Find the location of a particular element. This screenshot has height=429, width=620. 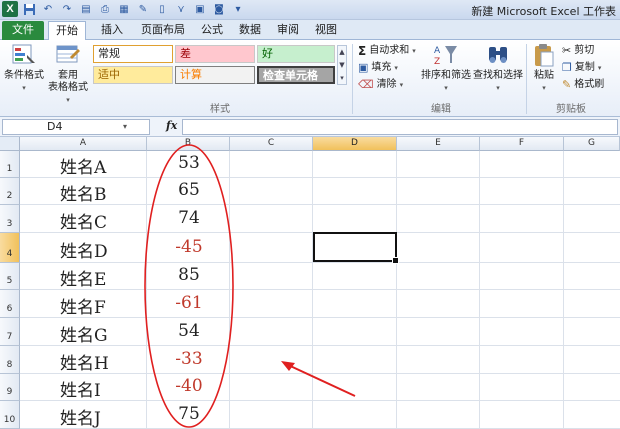

divider is located at coordinates (352, 79).